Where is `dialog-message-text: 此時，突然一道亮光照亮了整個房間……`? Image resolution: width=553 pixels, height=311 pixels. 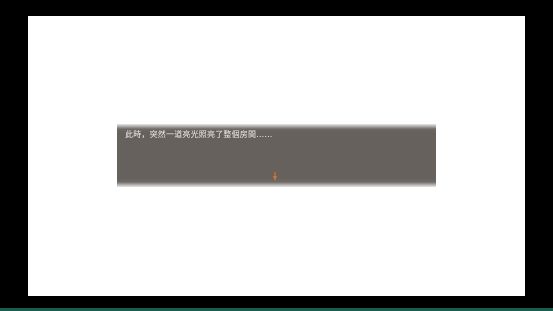
dialog-message-text: 此時，突然一道亮光照亮了整個房間…… is located at coordinates (199, 134).